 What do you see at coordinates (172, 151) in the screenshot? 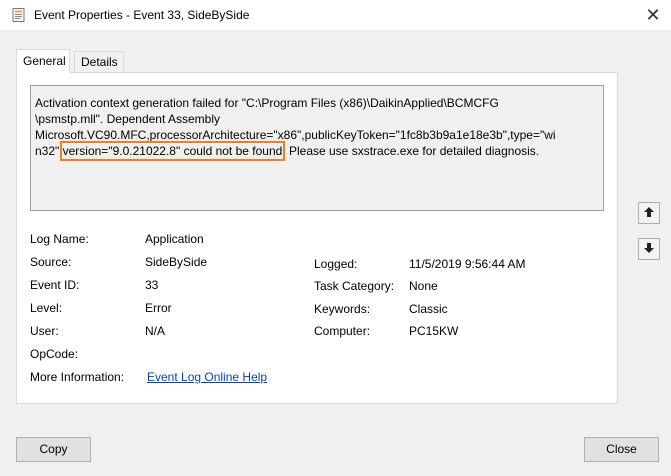
I see `highlighted-version-text: version="9.0.21022.8" could not be found` at bounding box center [172, 151].